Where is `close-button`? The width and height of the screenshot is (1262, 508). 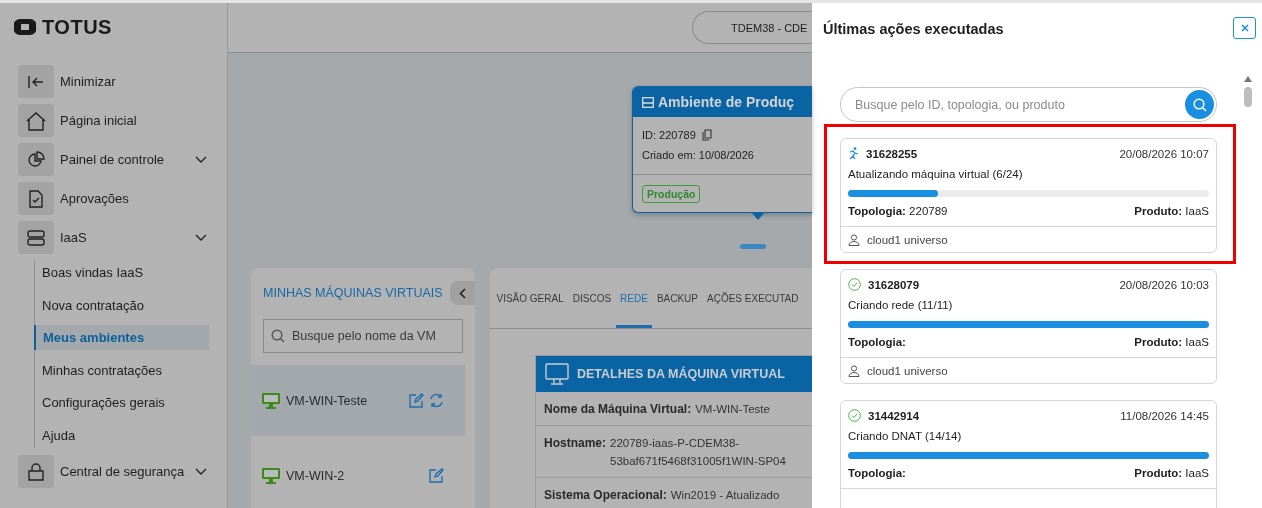 close-button is located at coordinates (1244, 28).